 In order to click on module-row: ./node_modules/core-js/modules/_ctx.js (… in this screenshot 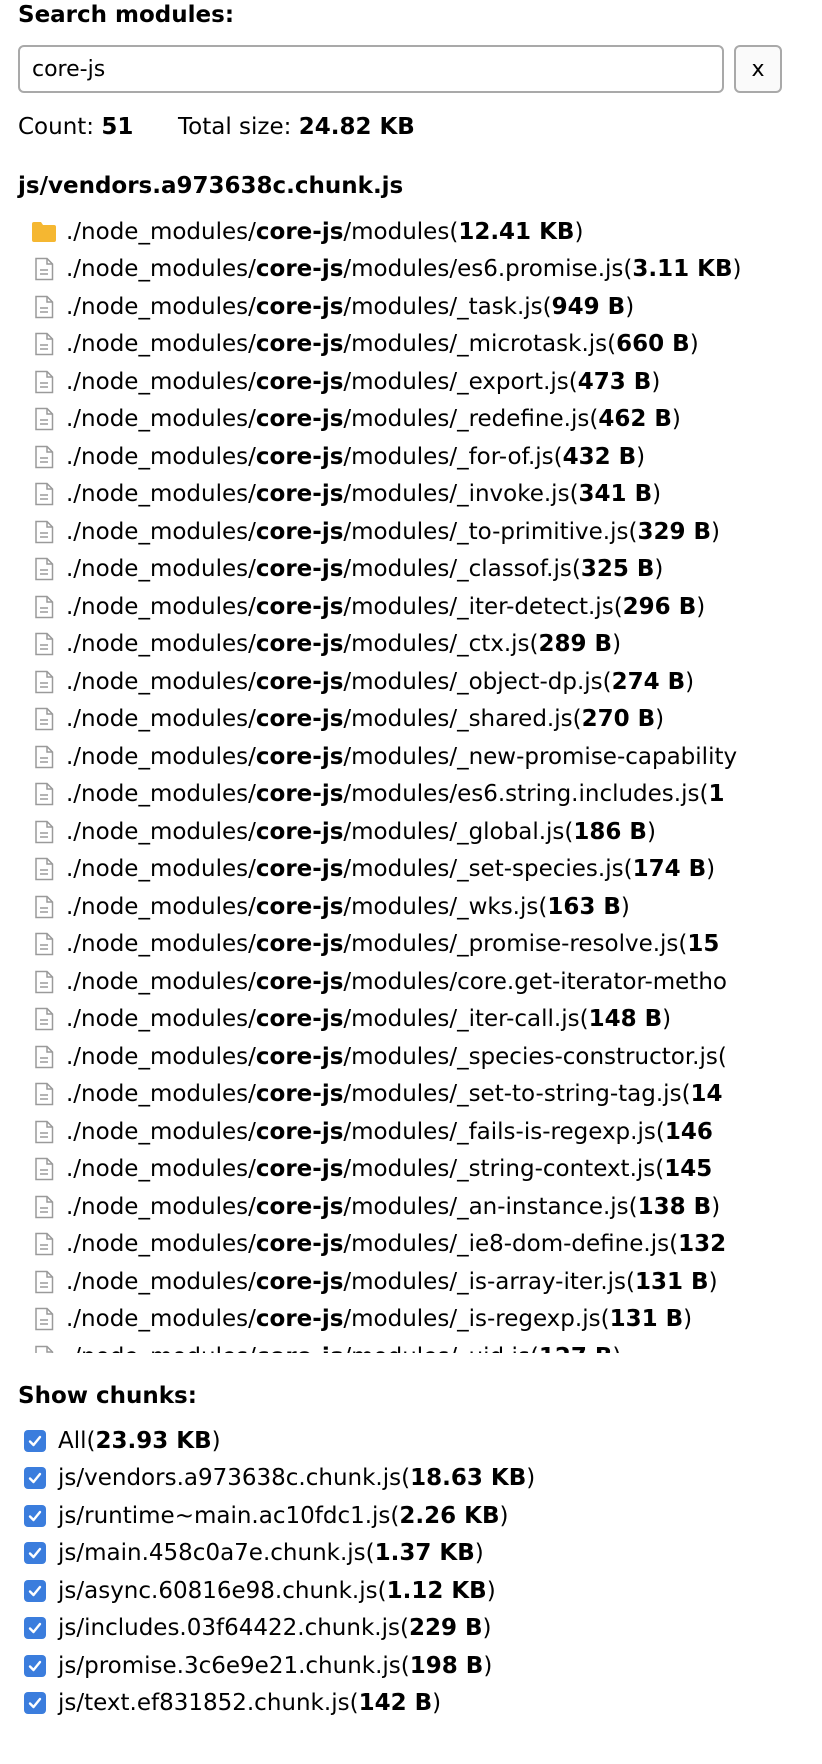, I will do `click(410, 645)`.